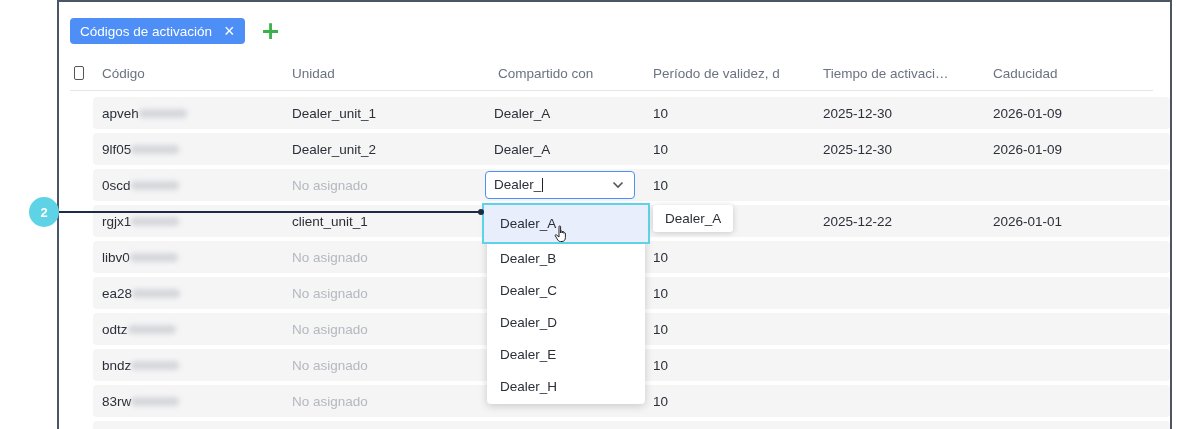  I want to click on table-cell: odtz, so click(115, 329).